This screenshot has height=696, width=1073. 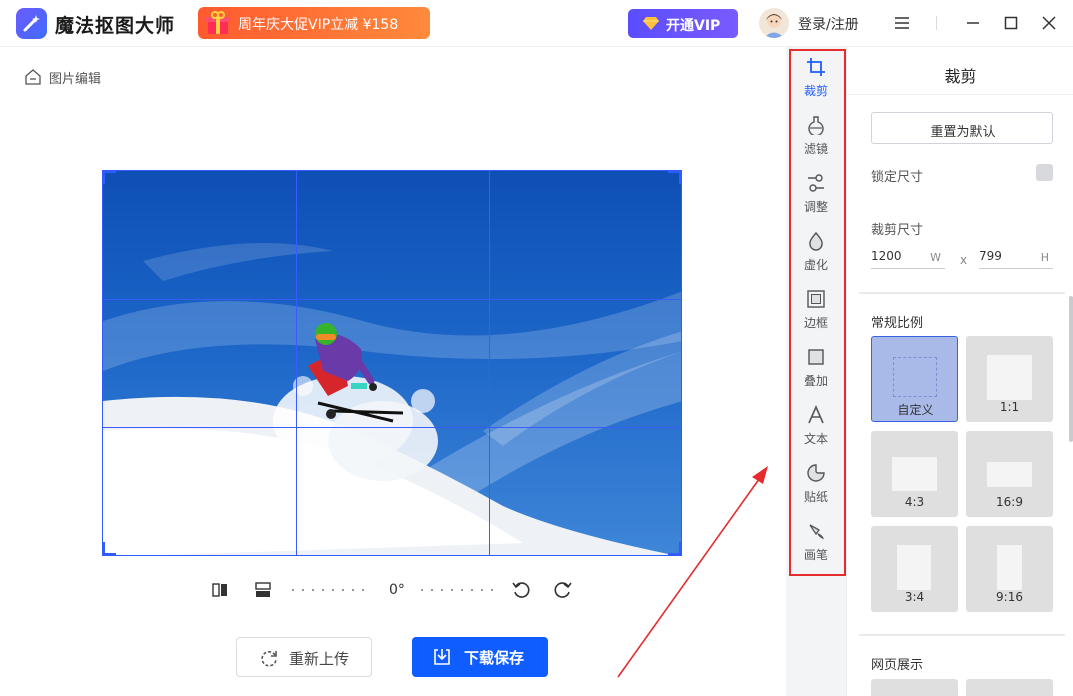 I want to click on ratio-label: 4:3, so click(x=914, y=502).